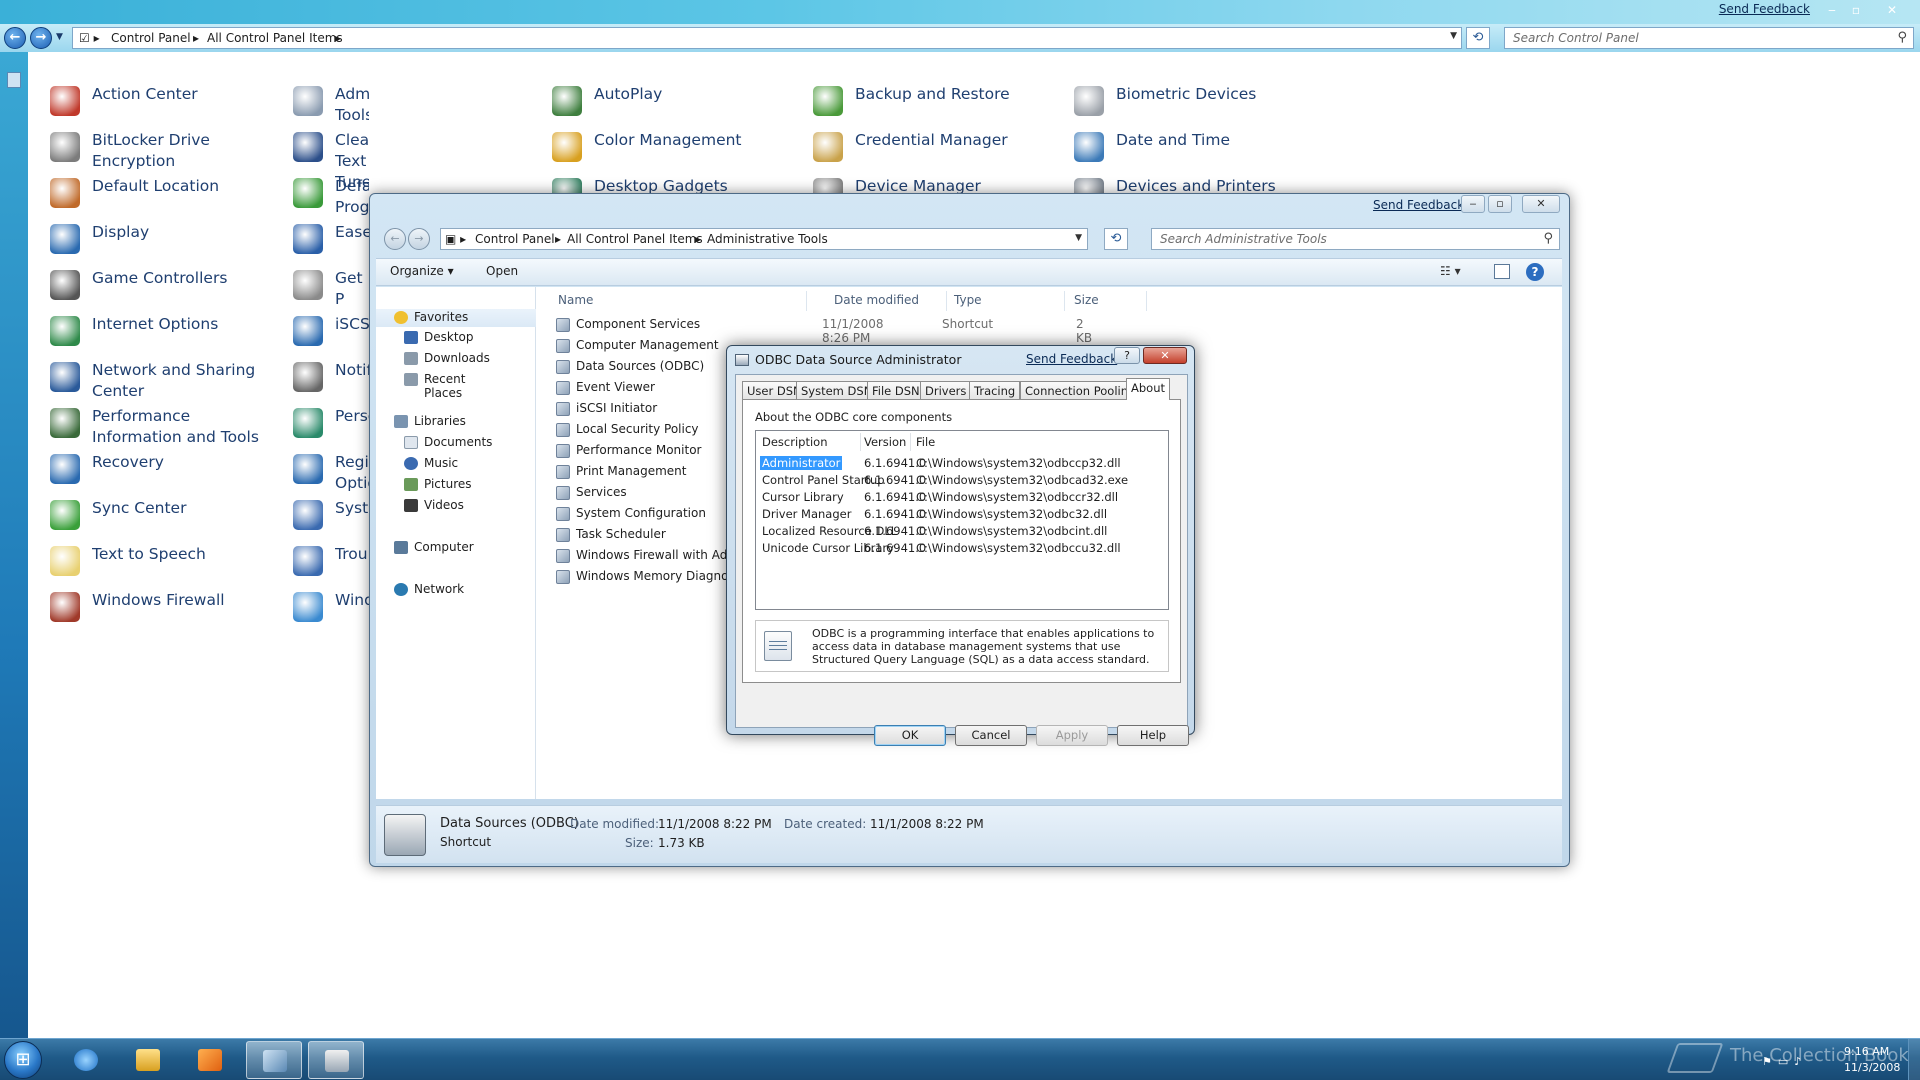  Describe the element at coordinates (331, 518) in the screenshot. I see `control-panel-item: Syste` at that location.